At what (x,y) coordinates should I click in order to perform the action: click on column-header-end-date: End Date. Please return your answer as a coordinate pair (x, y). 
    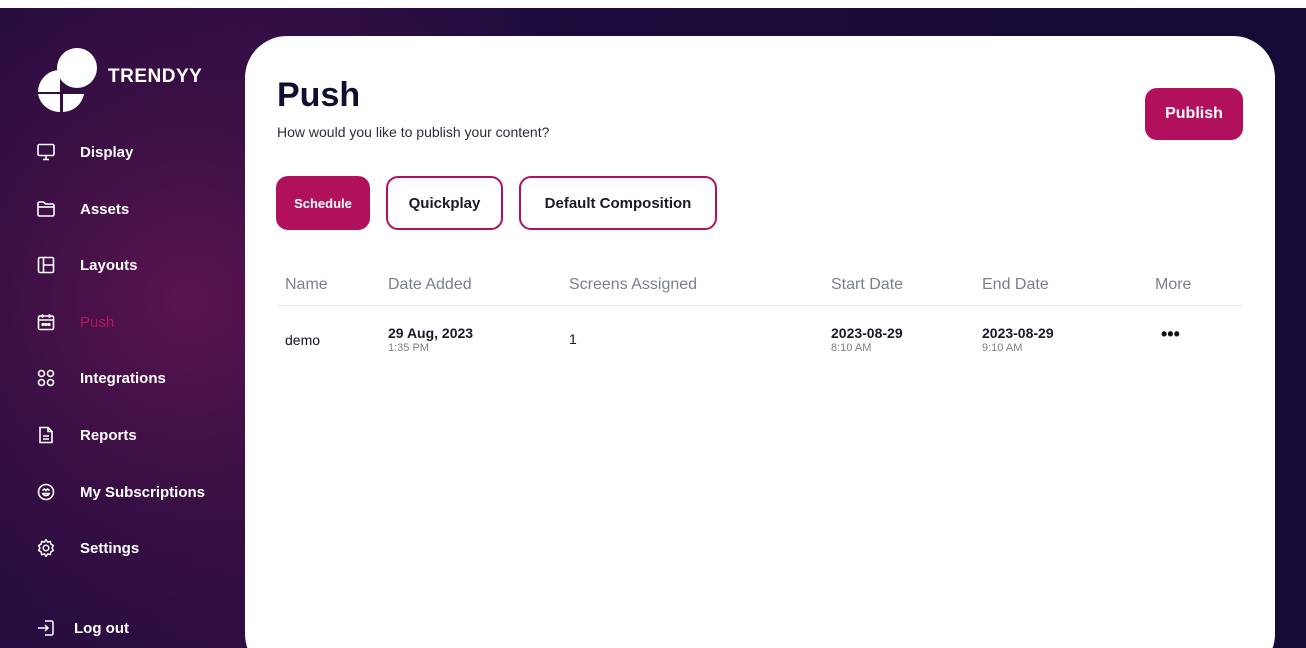
    Looking at the image, I should click on (1015, 284).